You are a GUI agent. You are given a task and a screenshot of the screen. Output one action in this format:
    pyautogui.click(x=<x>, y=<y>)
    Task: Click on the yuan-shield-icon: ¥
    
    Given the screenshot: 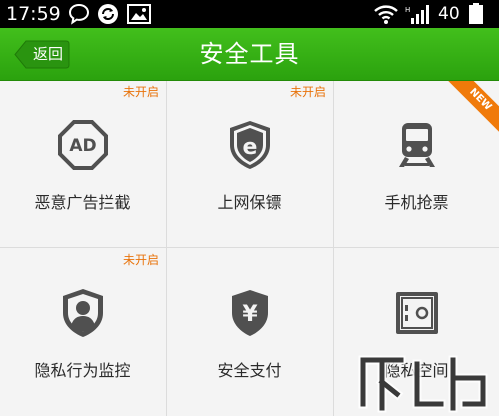 What is the action you would take?
    pyautogui.click(x=250, y=313)
    